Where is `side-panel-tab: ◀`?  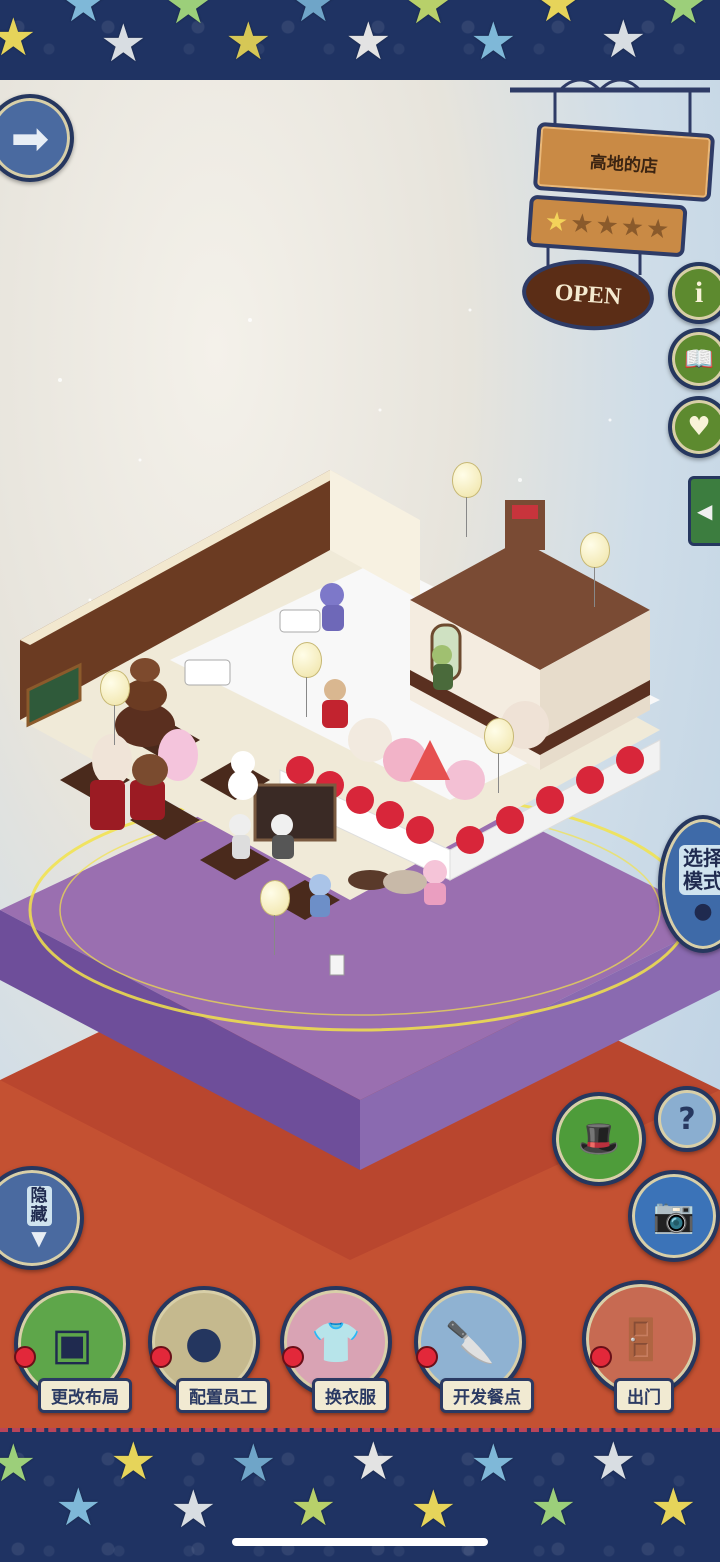 side-panel-tab: ◀ is located at coordinates (704, 511).